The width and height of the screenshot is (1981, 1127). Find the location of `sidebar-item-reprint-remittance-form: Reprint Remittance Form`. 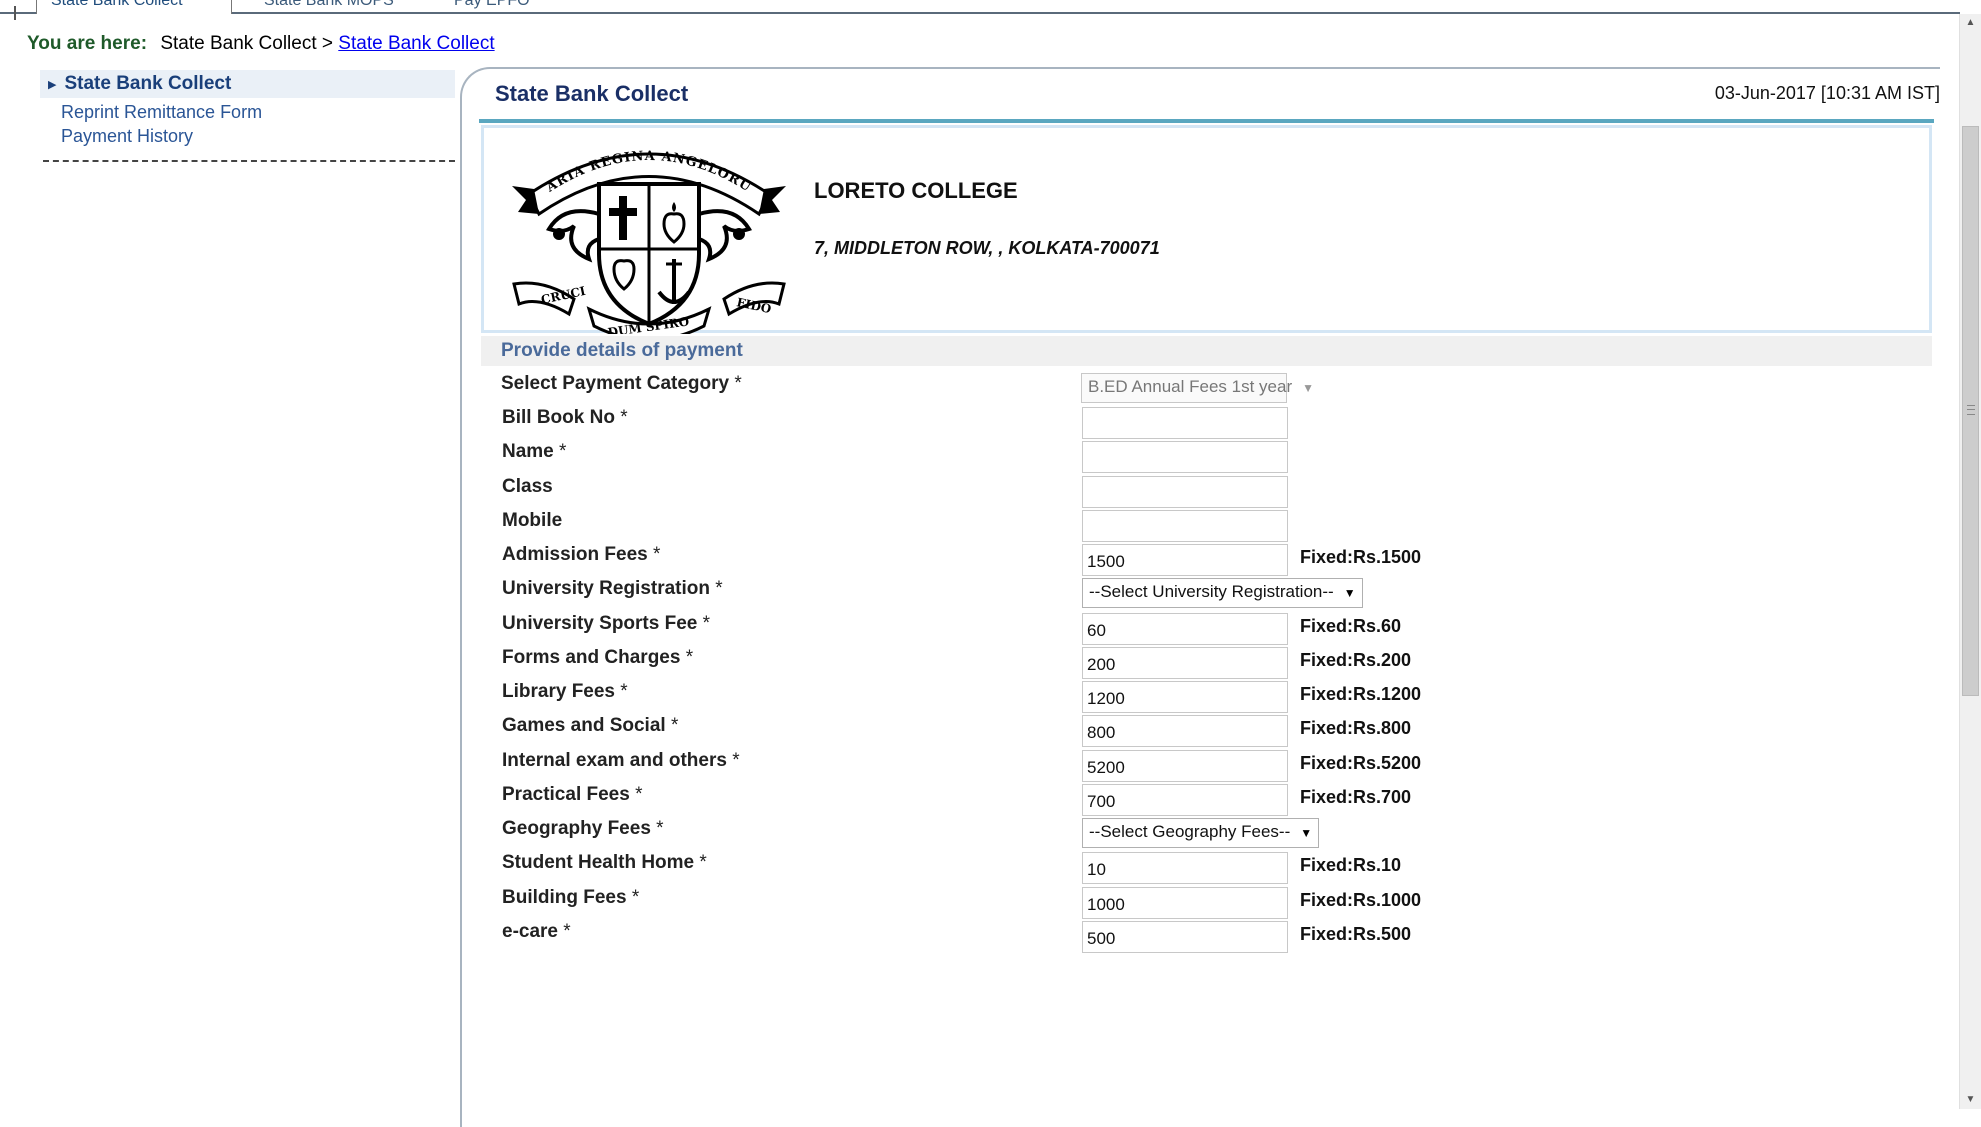

sidebar-item-reprint-remittance-form: Reprint Remittance Form is located at coordinates (247, 112).